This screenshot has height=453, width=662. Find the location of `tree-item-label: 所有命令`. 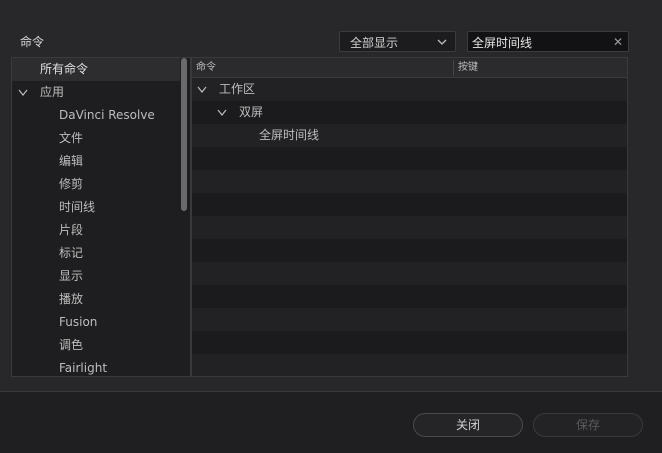

tree-item-label: 所有命令 is located at coordinates (64, 69).